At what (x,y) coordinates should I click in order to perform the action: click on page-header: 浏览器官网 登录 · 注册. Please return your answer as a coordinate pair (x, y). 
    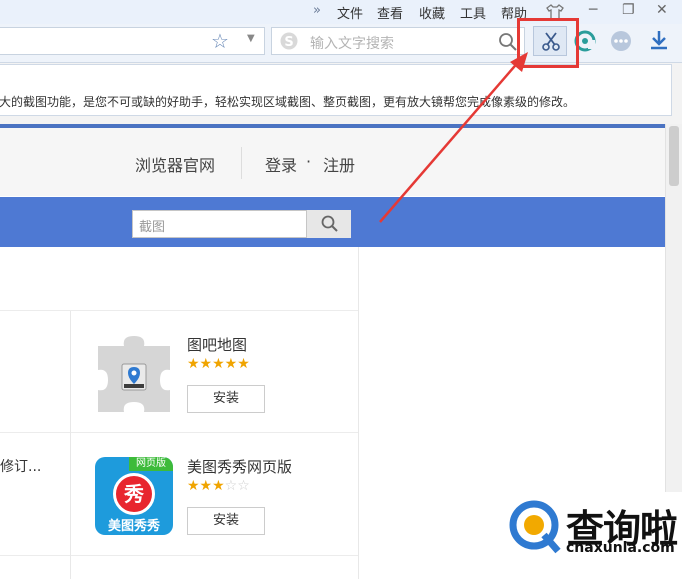
    Looking at the image, I should click on (332, 162).